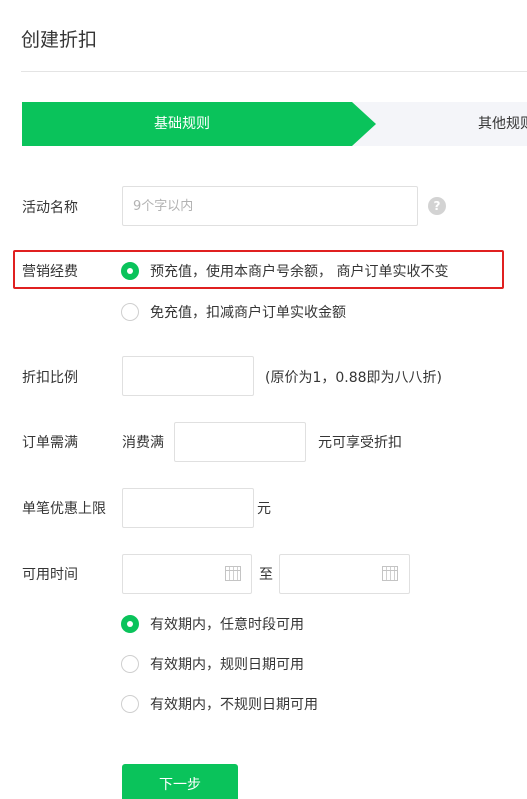  Describe the element at coordinates (234, 705) in the screenshot. I see `radio-label: 有效期内，不规则日期可用` at that location.